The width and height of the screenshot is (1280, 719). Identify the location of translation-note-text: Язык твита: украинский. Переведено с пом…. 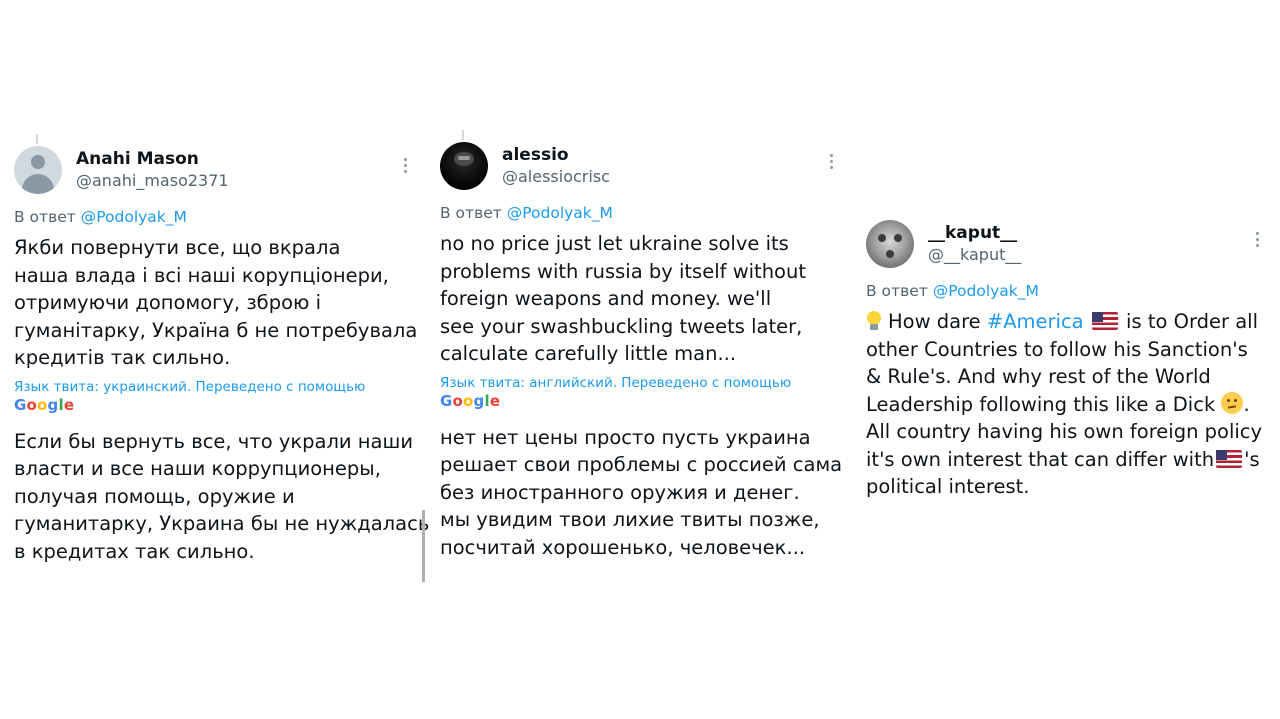
(214, 387).